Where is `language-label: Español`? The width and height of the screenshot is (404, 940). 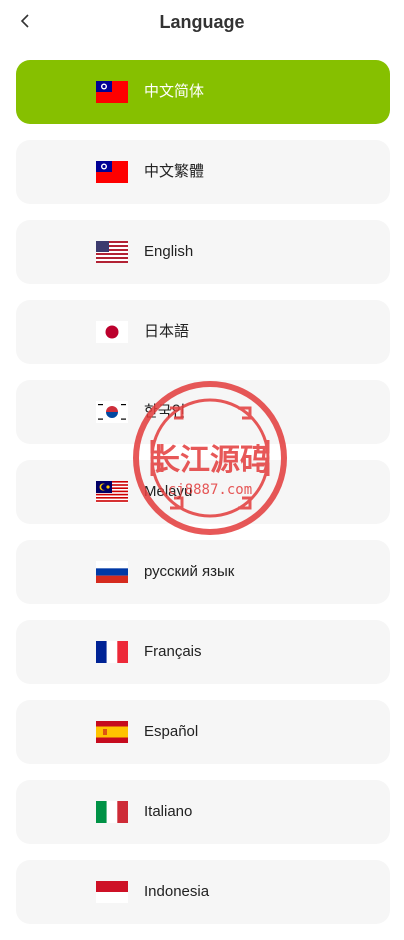
language-label: Español is located at coordinates (171, 731).